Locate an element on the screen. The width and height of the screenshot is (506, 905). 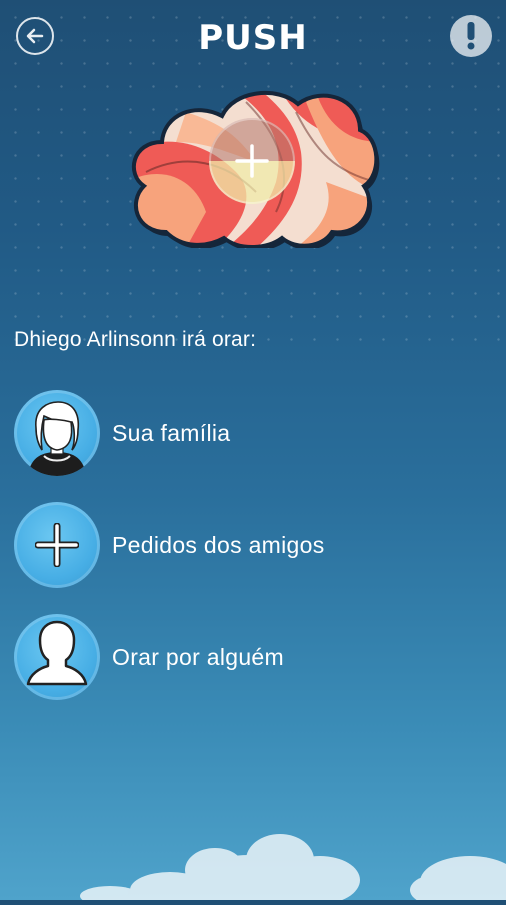
app-title: PUSH is located at coordinates (253, 38).